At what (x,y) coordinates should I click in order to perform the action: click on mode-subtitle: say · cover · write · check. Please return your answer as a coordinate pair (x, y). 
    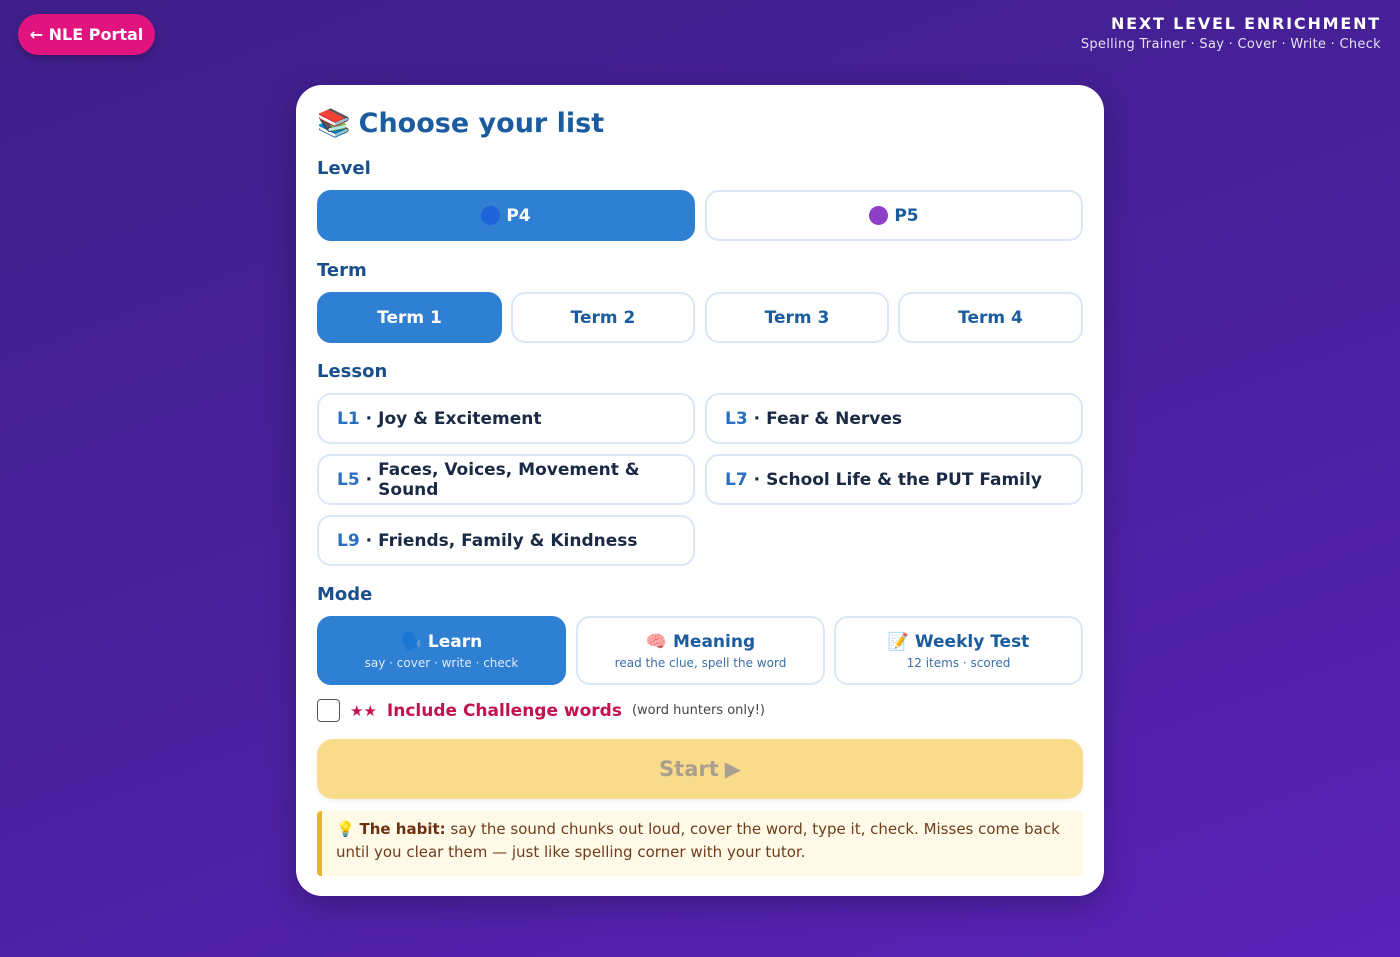
    Looking at the image, I should click on (441, 662).